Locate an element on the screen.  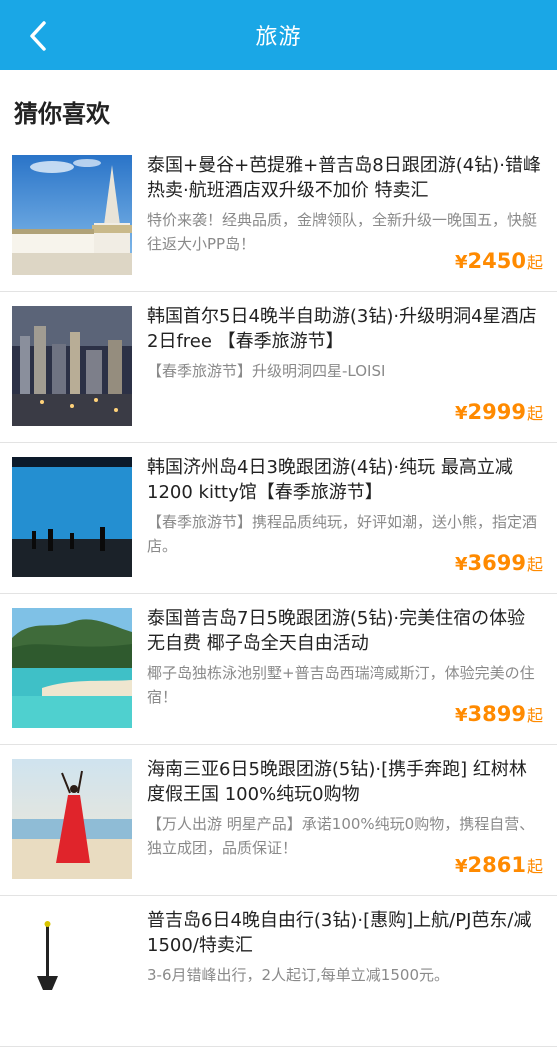
header-bar: 旅游 is located at coordinates (278, 35).